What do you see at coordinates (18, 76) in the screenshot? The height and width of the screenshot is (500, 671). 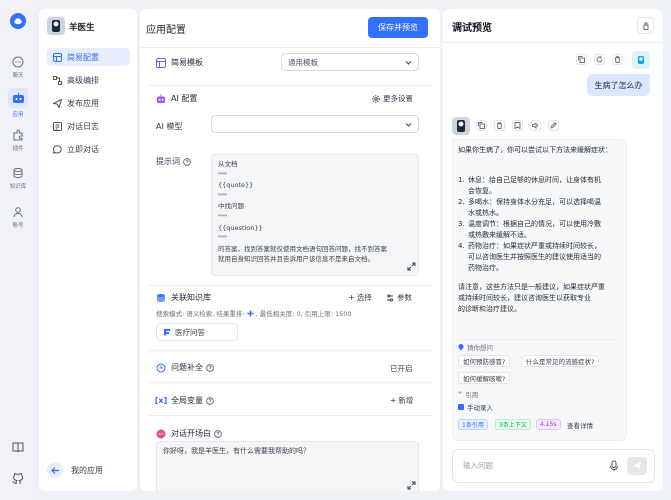 I see `rail-label: 聊天` at bounding box center [18, 76].